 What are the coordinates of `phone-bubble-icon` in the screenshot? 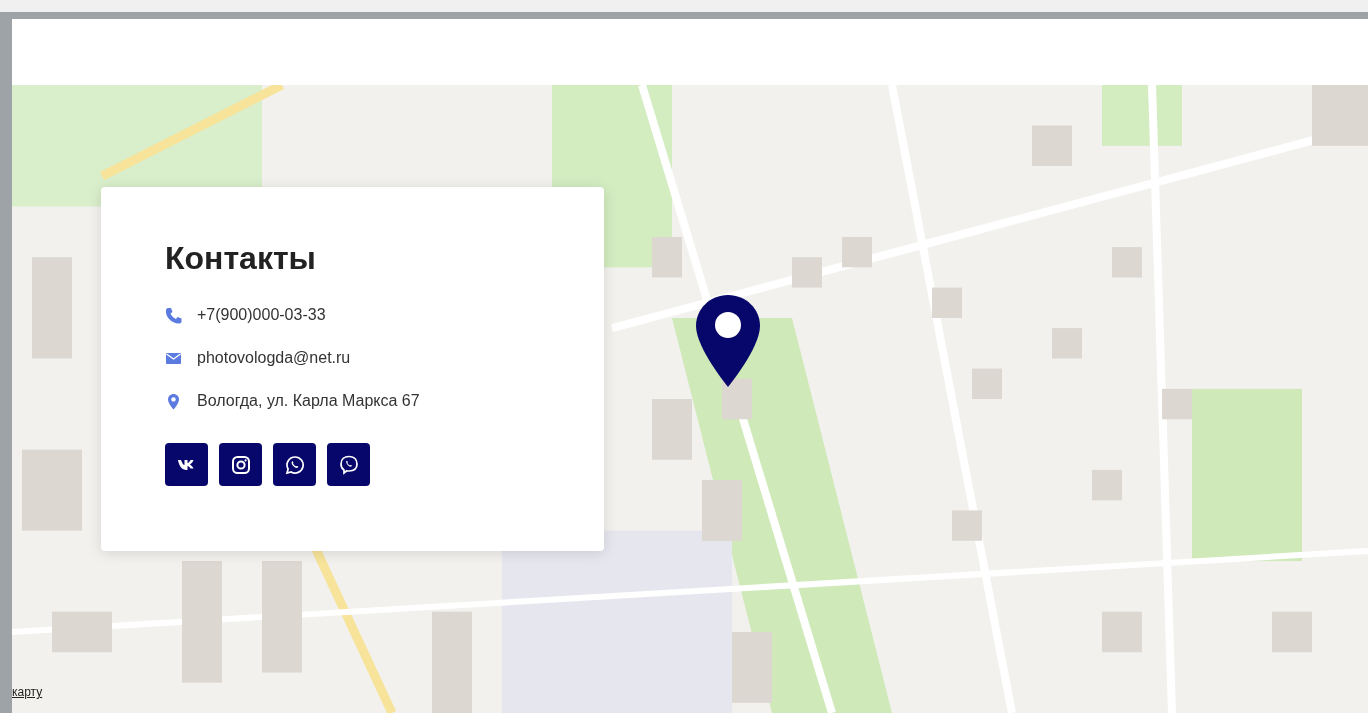 It's located at (348, 464).